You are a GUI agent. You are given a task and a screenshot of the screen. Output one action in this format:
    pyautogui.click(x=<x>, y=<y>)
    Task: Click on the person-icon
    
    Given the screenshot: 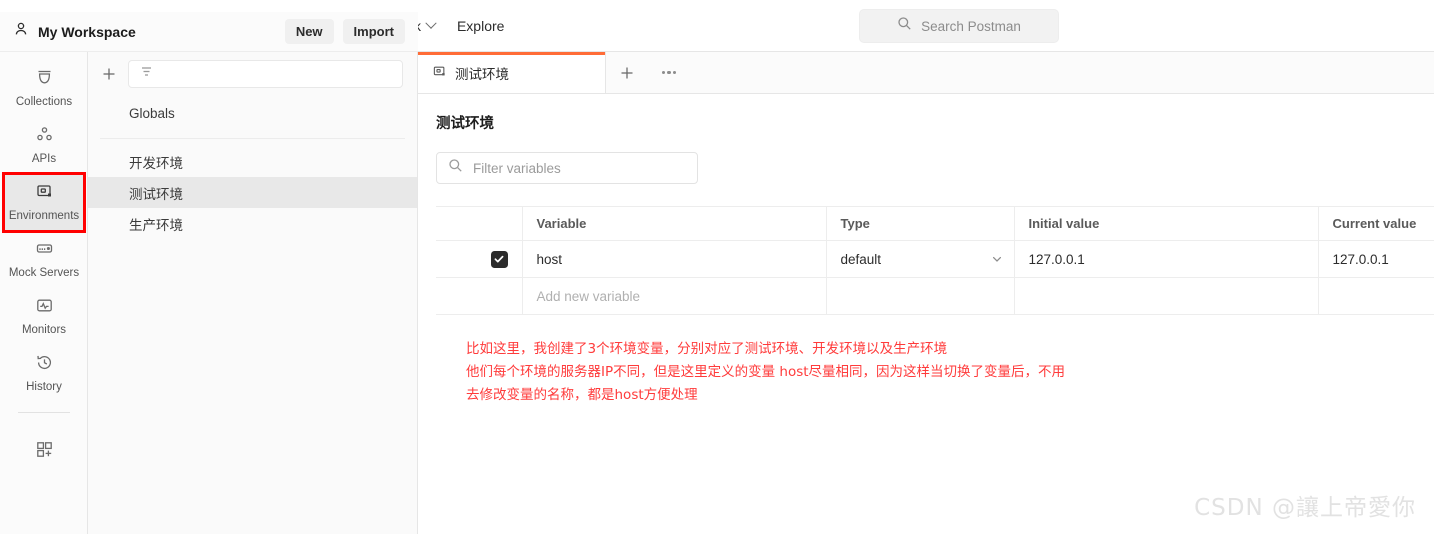 What is the action you would take?
    pyautogui.click(x=21, y=31)
    